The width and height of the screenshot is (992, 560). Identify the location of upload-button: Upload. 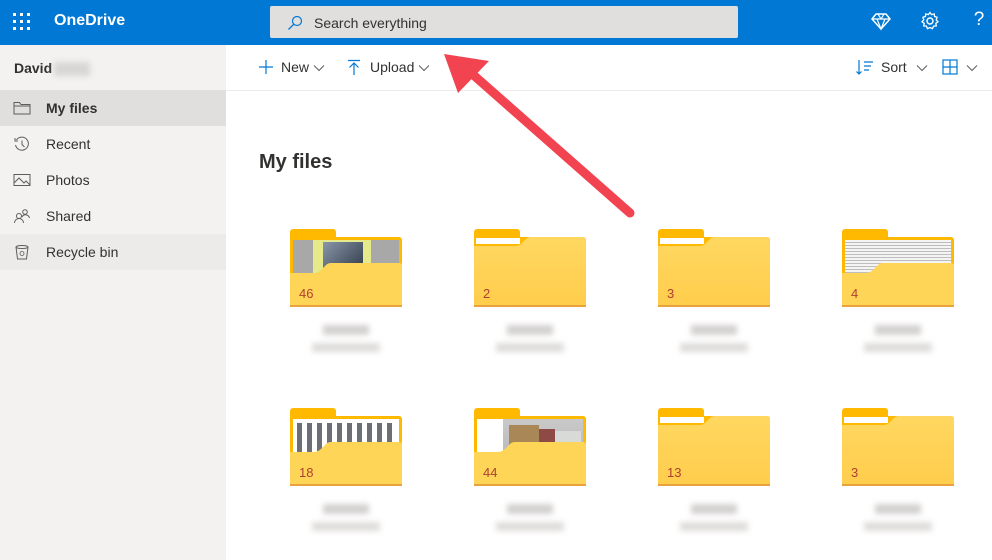
(388, 68).